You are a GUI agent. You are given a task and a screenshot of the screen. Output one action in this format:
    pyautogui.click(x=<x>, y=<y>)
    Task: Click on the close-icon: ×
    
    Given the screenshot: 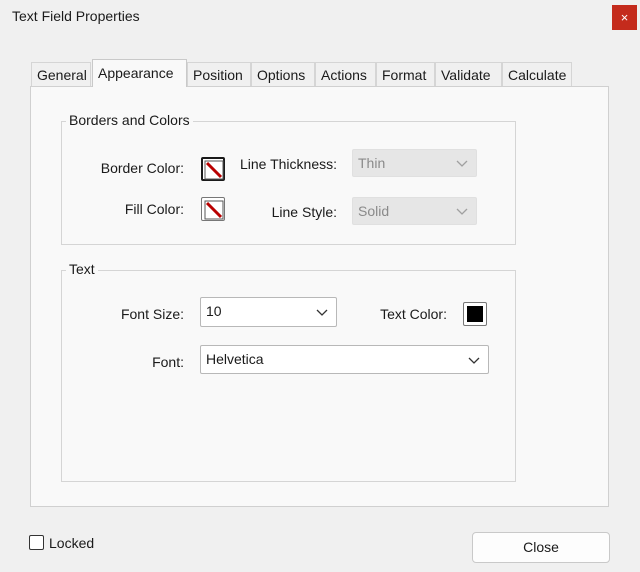 What is the action you would take?
    pyautogui.click(x=624, y=17)
    